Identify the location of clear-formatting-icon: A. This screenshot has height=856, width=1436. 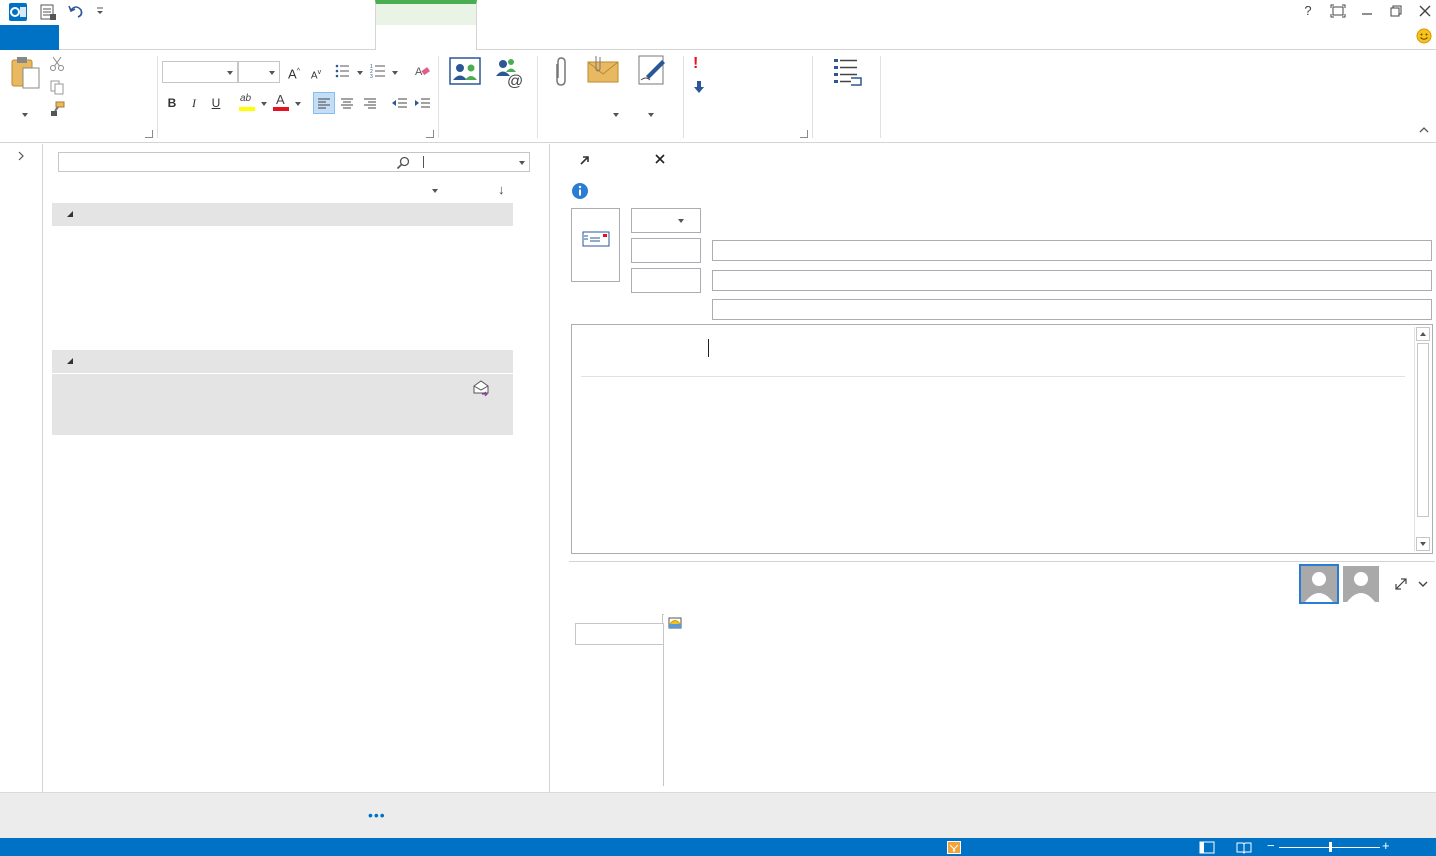
(422, 71).